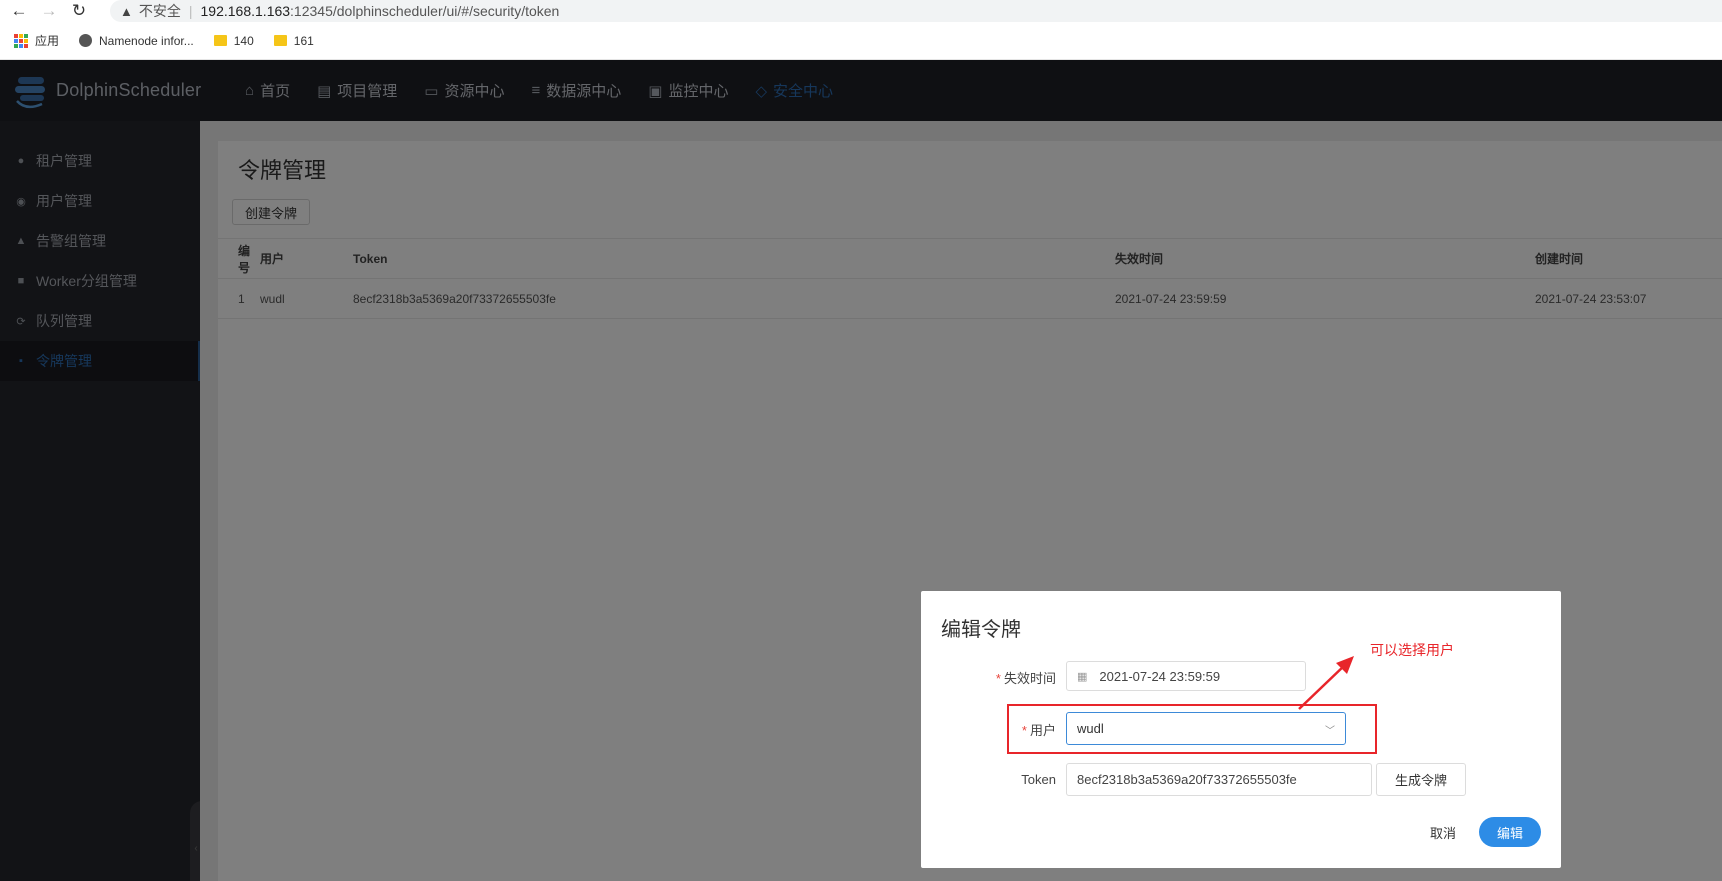 The image size is (1722, 881). Describe the element at coordinates (981, 630) in the screenshot. I see `dialog-title: 编辑令牌` at that location.